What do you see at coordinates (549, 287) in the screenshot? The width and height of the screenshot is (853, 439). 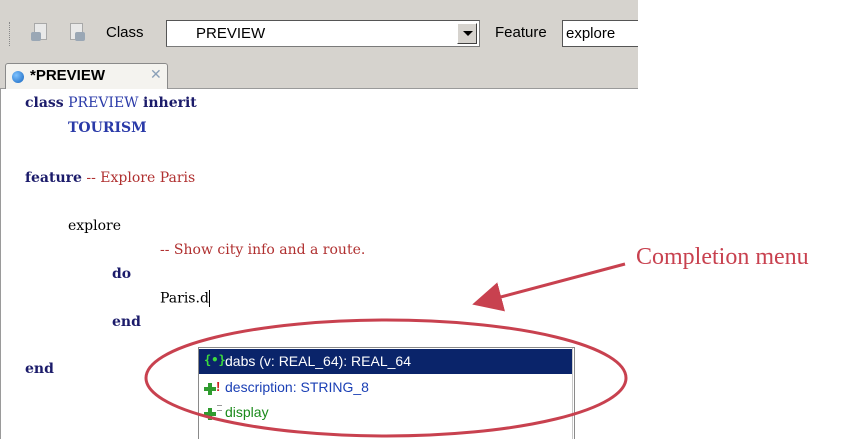 I see `annotation-arrow` at bounding box center [549, 287].